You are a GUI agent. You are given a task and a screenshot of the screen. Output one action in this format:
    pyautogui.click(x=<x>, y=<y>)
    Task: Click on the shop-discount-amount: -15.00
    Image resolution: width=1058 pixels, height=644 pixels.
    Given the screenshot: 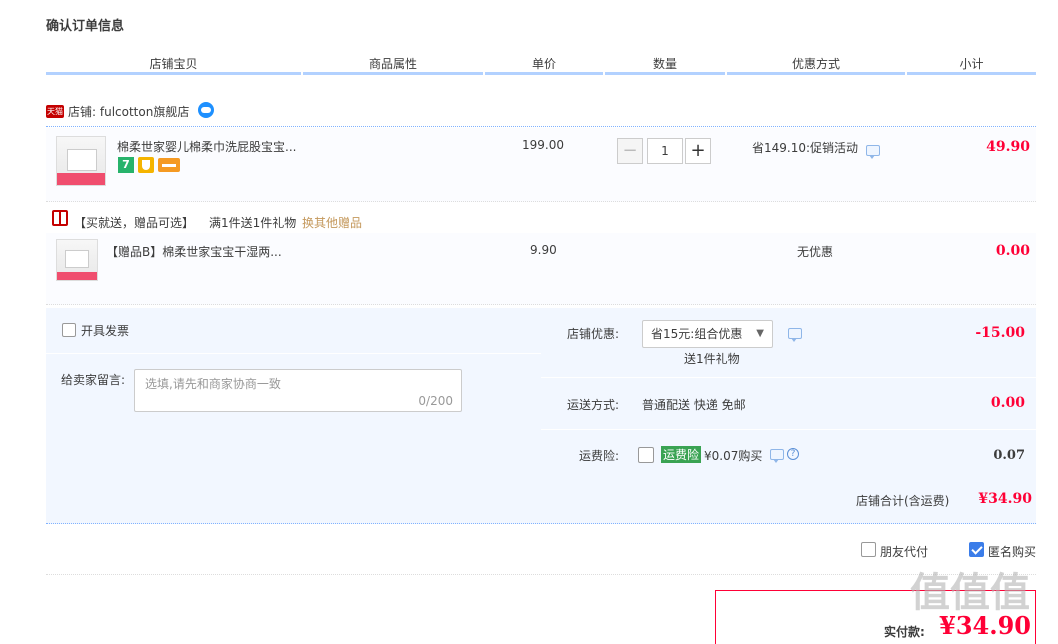 What is the action you would take?
    pyautogui.click(x=1000, y=333)
    